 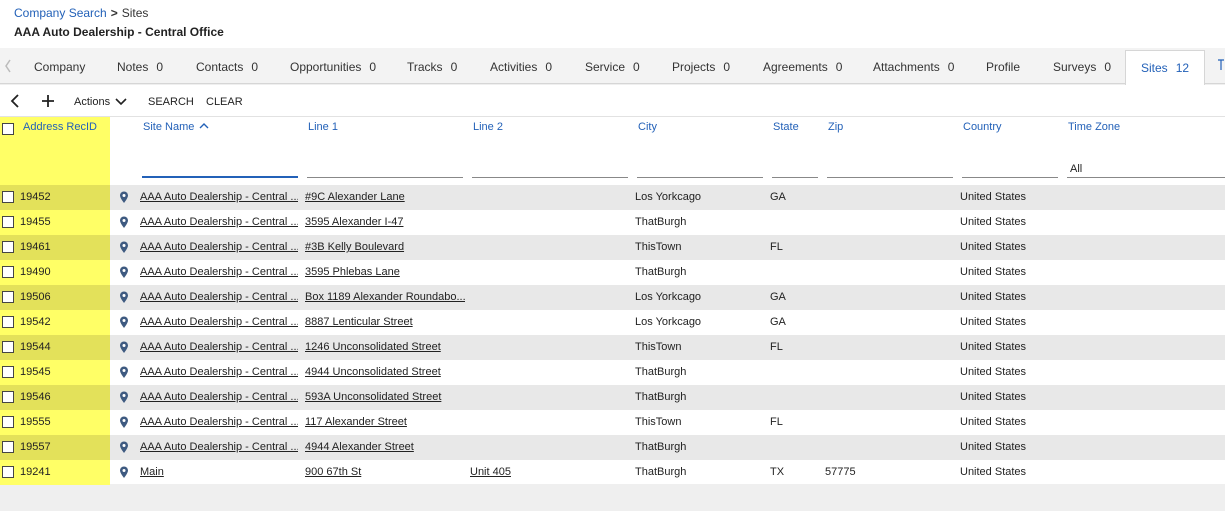 What do you see at coordinates (385, 397) in the screenshot?
I see `cell-line1: 593A Unconsolidated Street` at bounding box center [385, 397].